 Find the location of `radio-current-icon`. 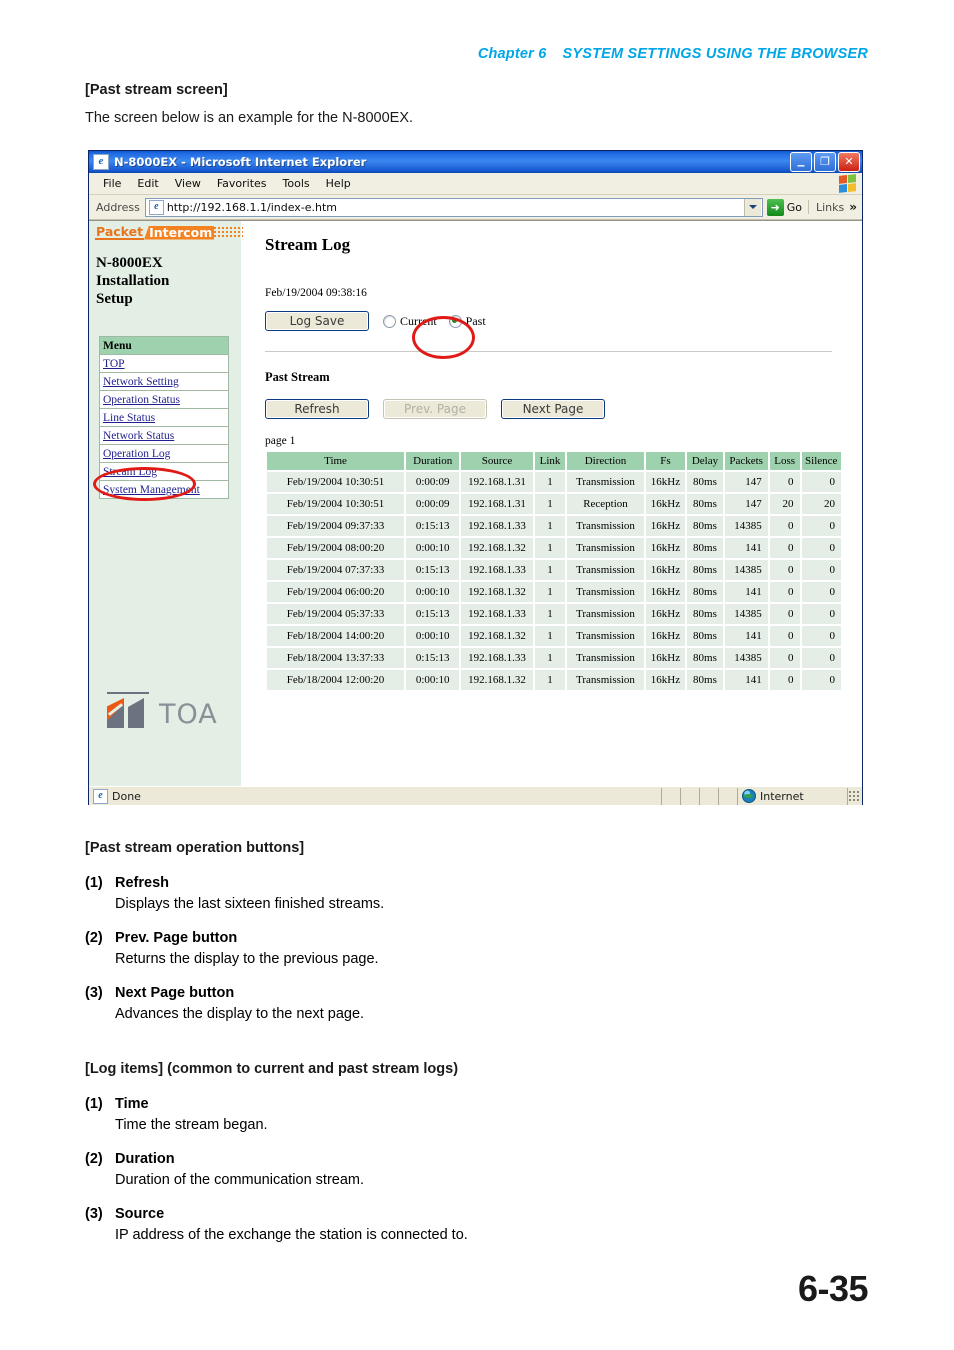

radio-current-icon is located at coordinates (389, 321).